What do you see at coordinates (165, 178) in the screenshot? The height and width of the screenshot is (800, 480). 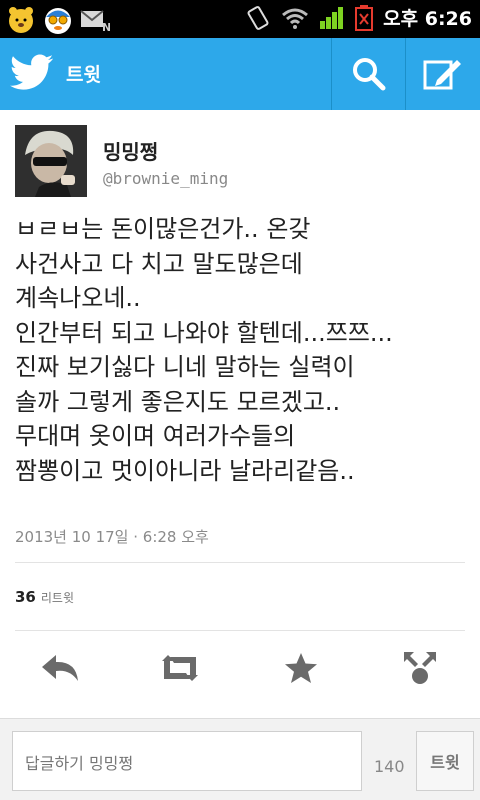 I see `user-handle: @brownie_ming` at bounding box center [165, 178].